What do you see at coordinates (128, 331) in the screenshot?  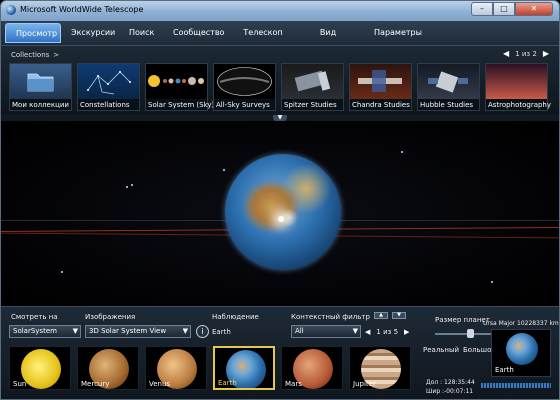 I see `imagery-value: 3D Solar System View` at bounding box center [128, 331].